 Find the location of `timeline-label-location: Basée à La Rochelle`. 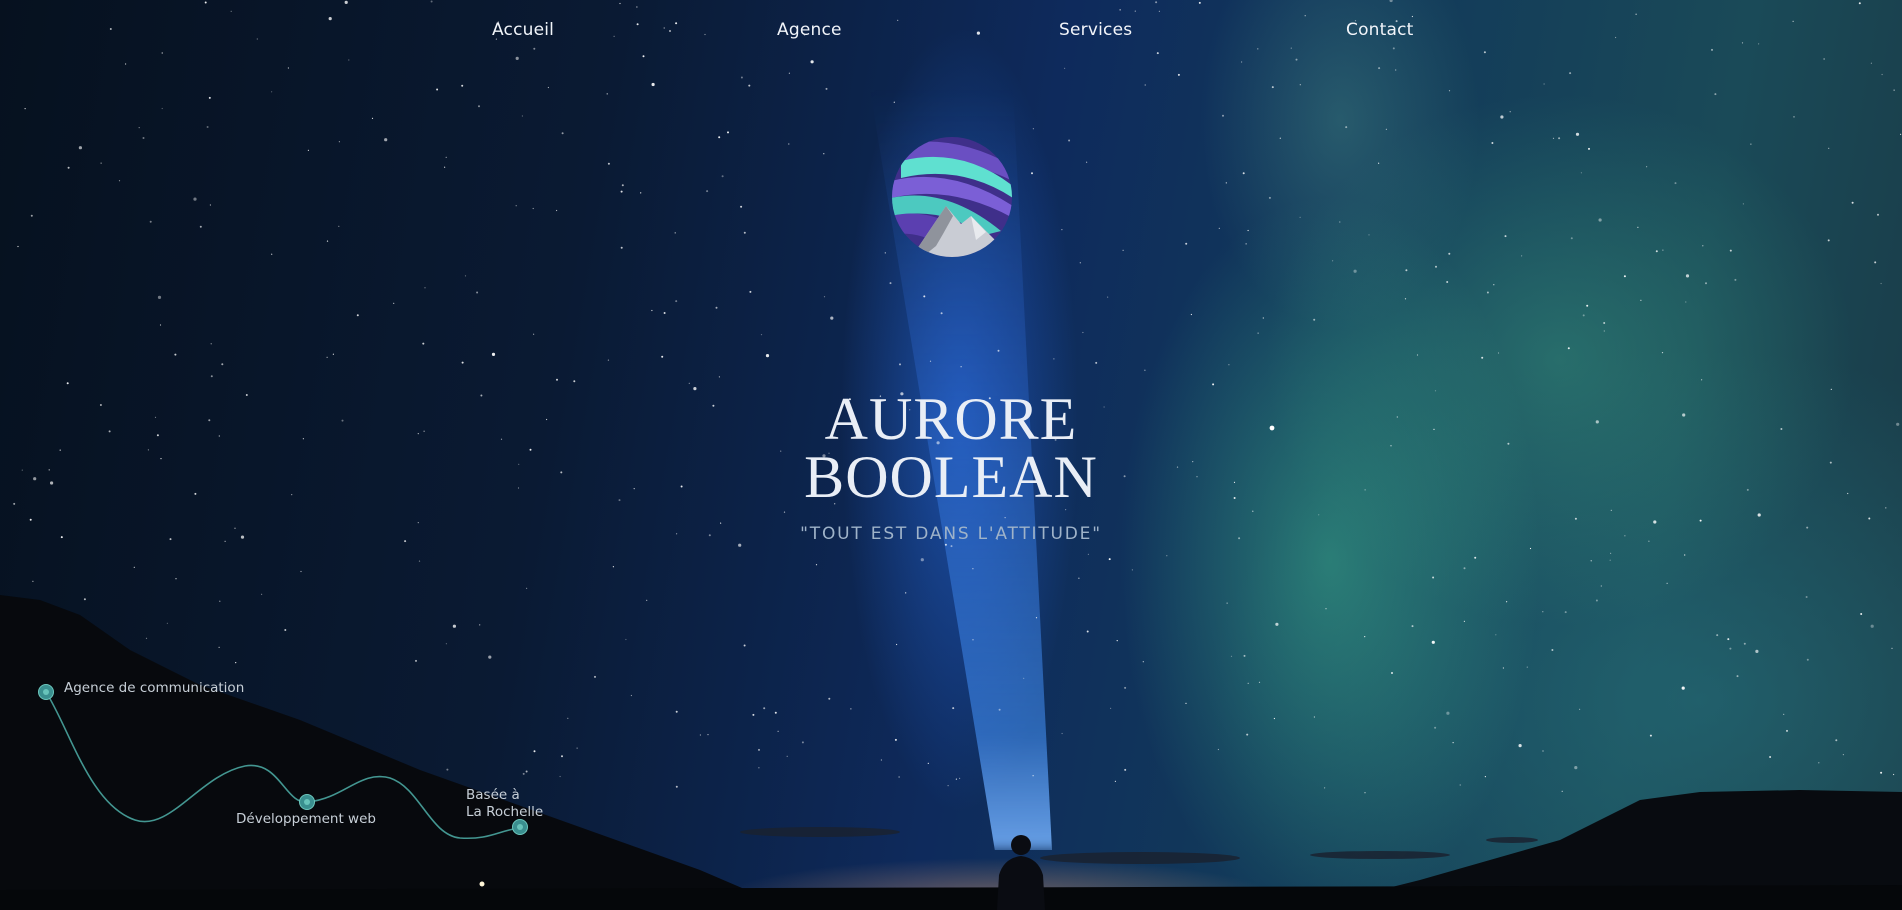

timeline-label-location: Basée à La Rochelle is located at coordinates (504, 804).